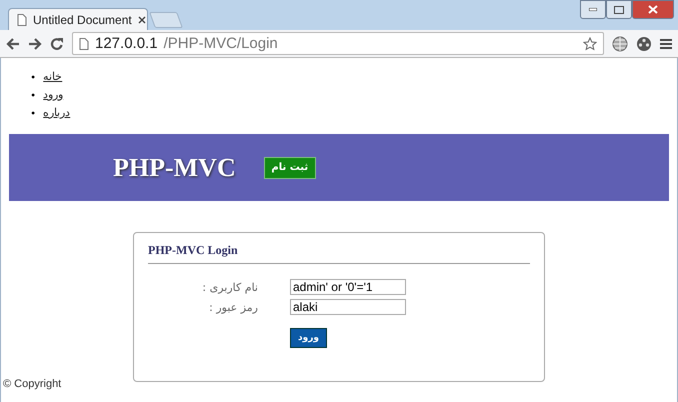 This screenshot has width=678, height=402. What do you see at coordinates (666, 44) in the screenshot?
I see `menu-icon` at bounding box center [666, 44].